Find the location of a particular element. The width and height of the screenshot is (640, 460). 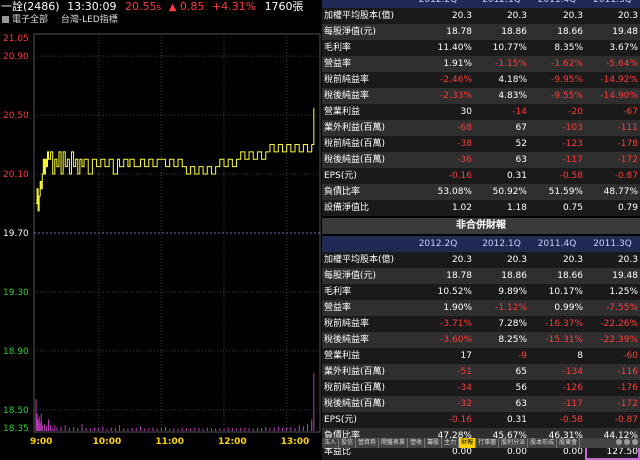

table-cell: -9.95% is located at coordinates (567, 80).